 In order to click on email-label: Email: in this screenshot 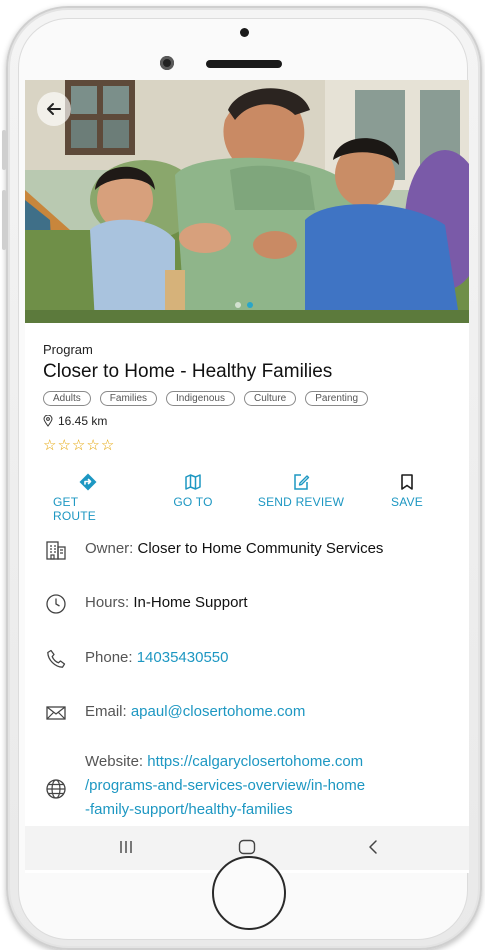, I will do `click(108, 711)`.